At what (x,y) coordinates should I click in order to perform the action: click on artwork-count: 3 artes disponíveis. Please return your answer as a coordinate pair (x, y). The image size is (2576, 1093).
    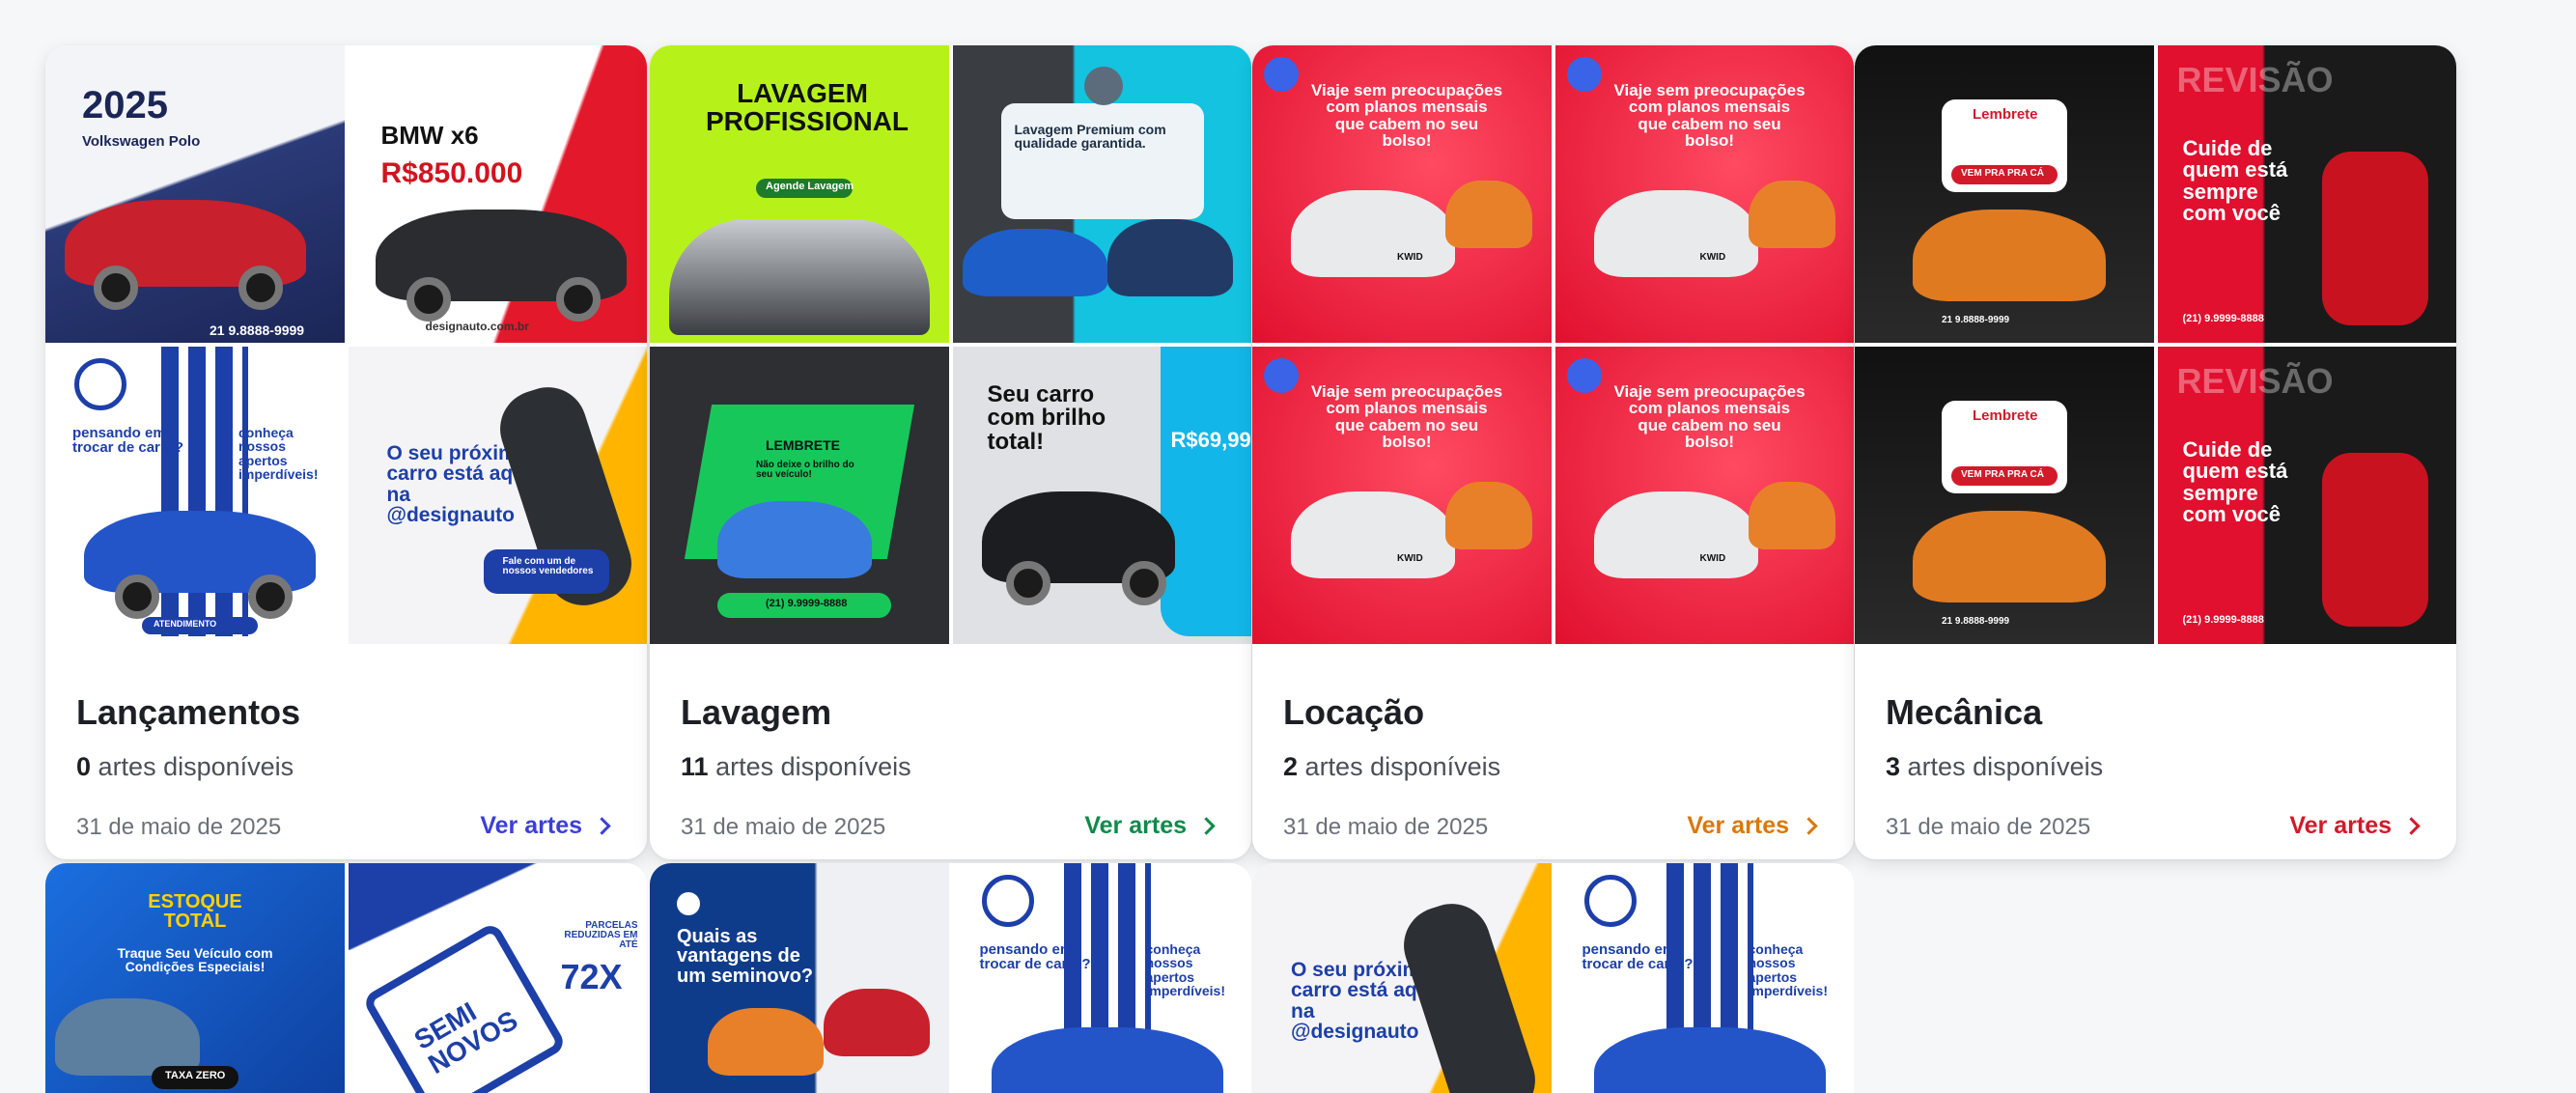
    Looking at the image, I should click on (1995, 767).